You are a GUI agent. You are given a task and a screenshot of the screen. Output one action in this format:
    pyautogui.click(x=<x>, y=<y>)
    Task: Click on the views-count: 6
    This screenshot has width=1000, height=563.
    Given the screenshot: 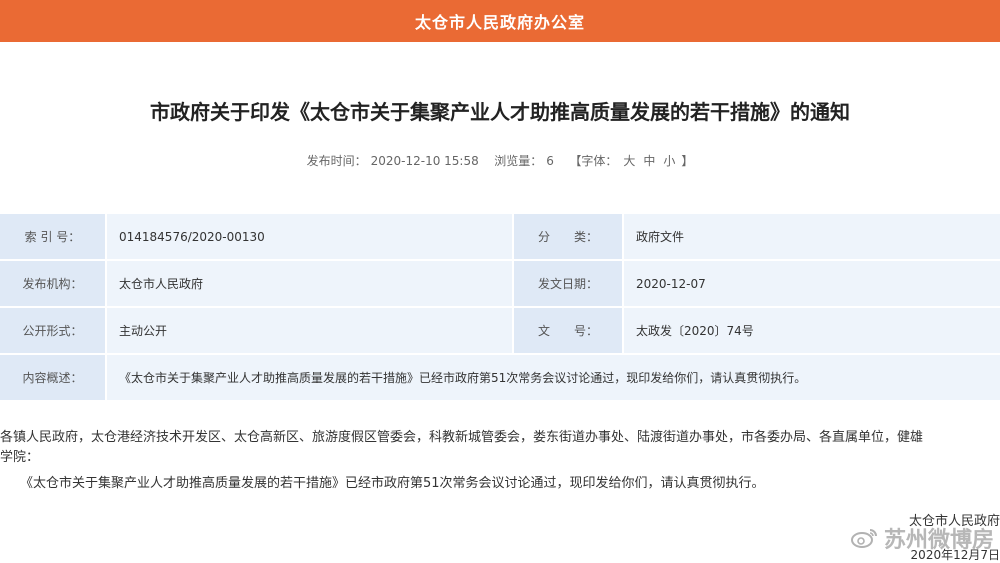 What is the action you would take?
    pyautogui.click(x=550, y=161)
    